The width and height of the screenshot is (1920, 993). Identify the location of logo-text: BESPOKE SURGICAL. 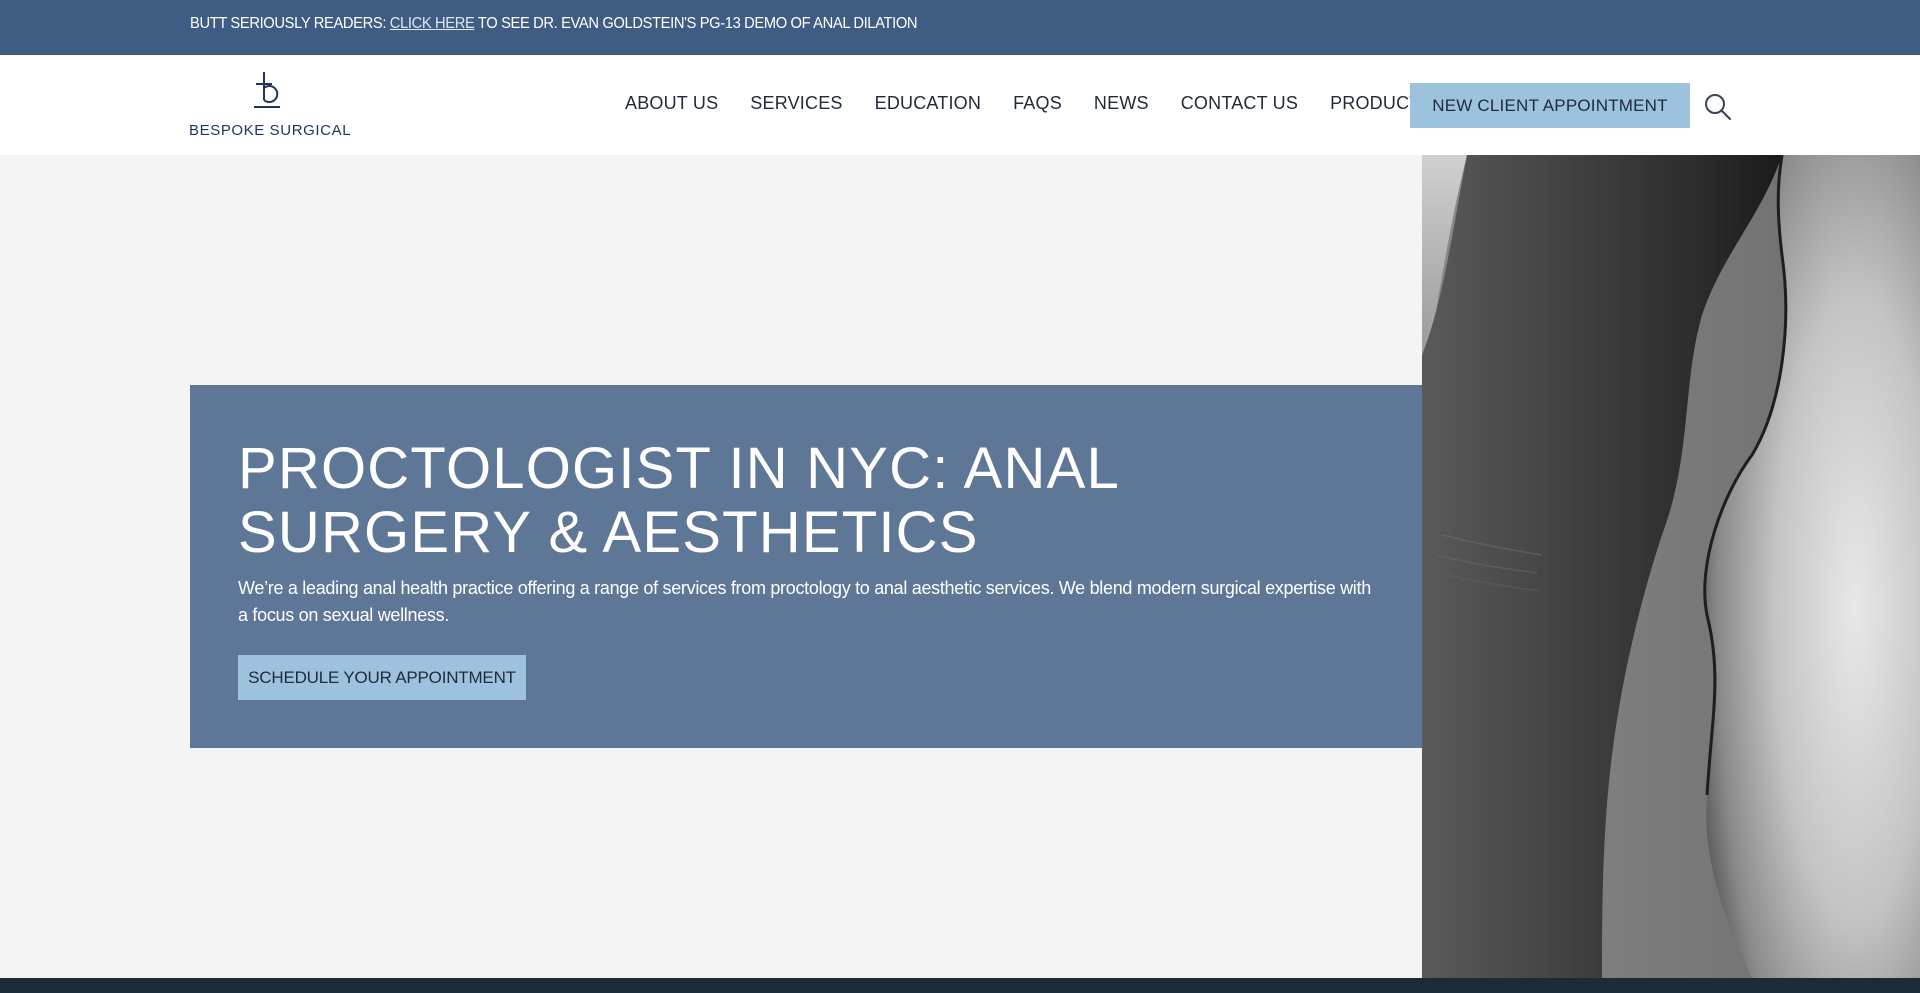
(270, 130).